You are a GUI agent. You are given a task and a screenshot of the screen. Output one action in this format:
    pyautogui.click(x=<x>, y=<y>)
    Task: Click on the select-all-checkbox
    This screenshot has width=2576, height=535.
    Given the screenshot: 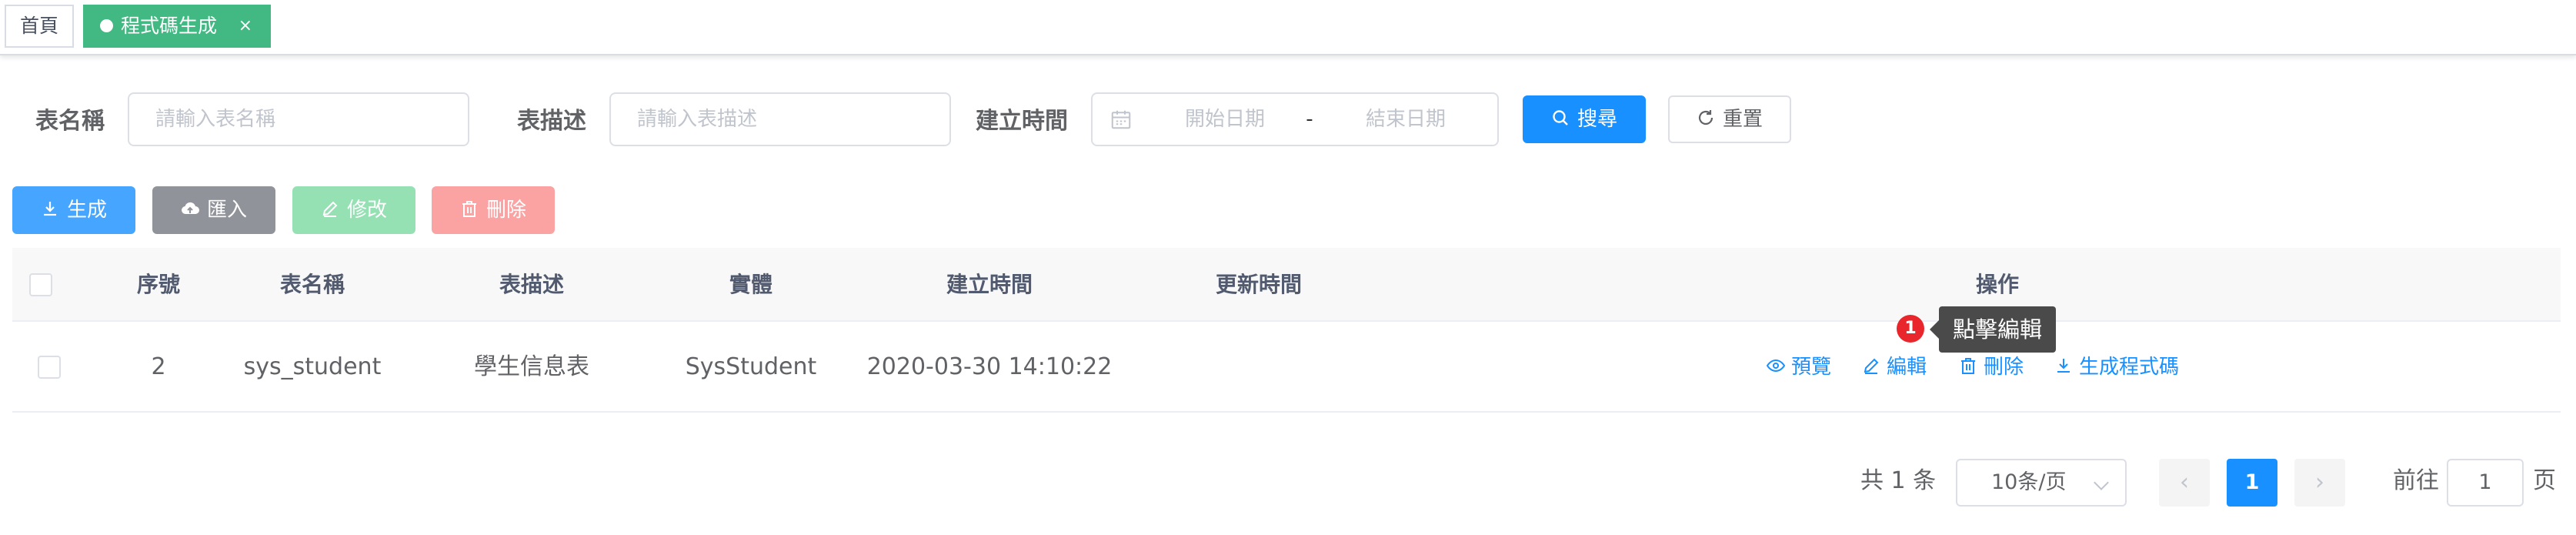 What is the action you would take?
    pyautogui.click(x=40, y=284)
    